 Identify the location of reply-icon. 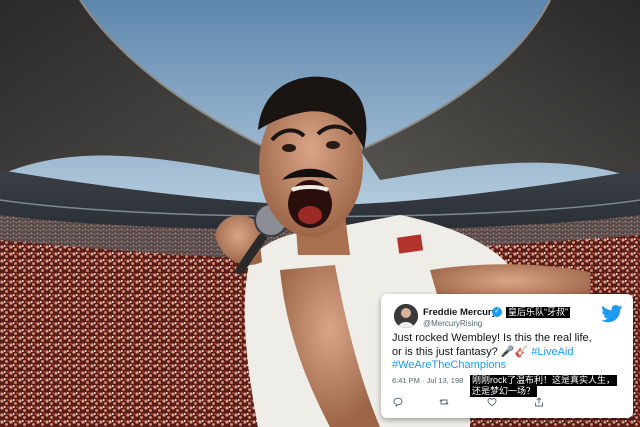
(398, 402).